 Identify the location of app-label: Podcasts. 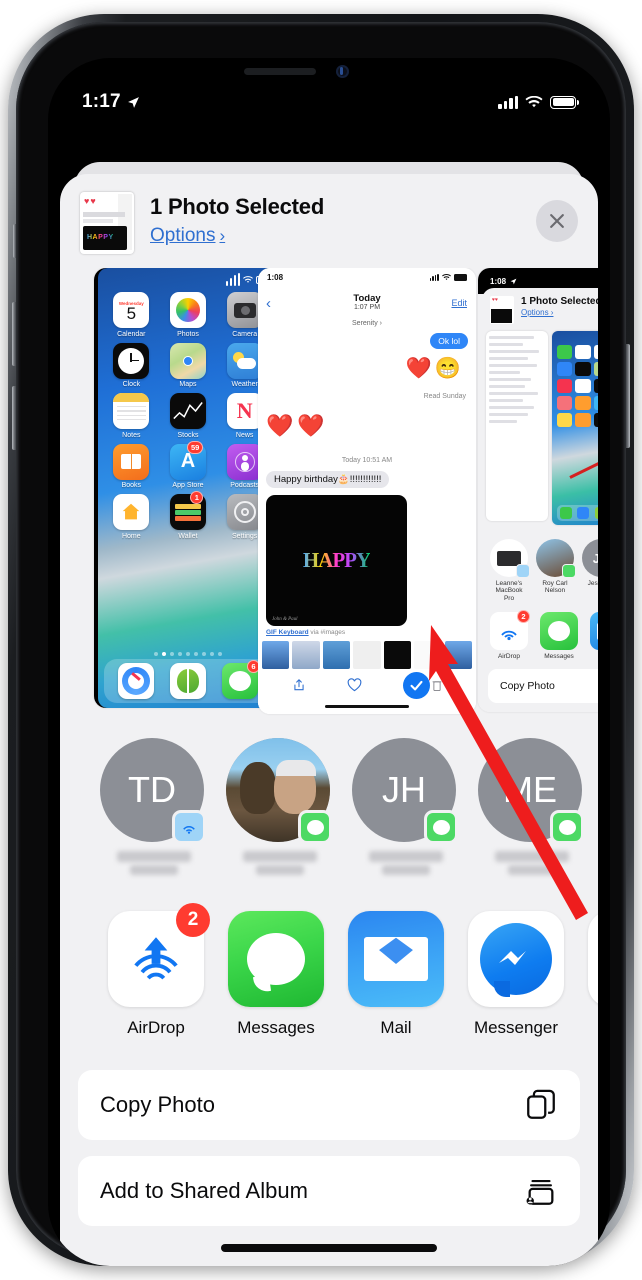
(245, 485).